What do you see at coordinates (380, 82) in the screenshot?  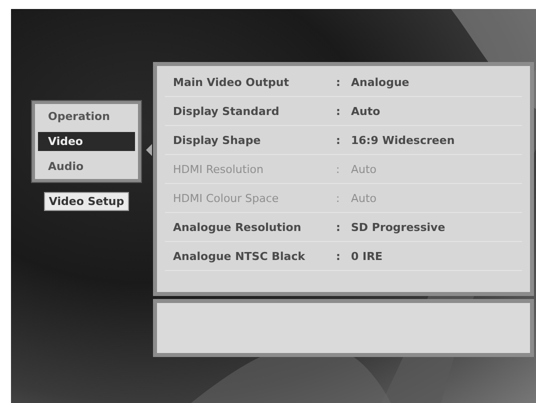 I see `setting-value: Analogue` at bounding box center [380, 82].